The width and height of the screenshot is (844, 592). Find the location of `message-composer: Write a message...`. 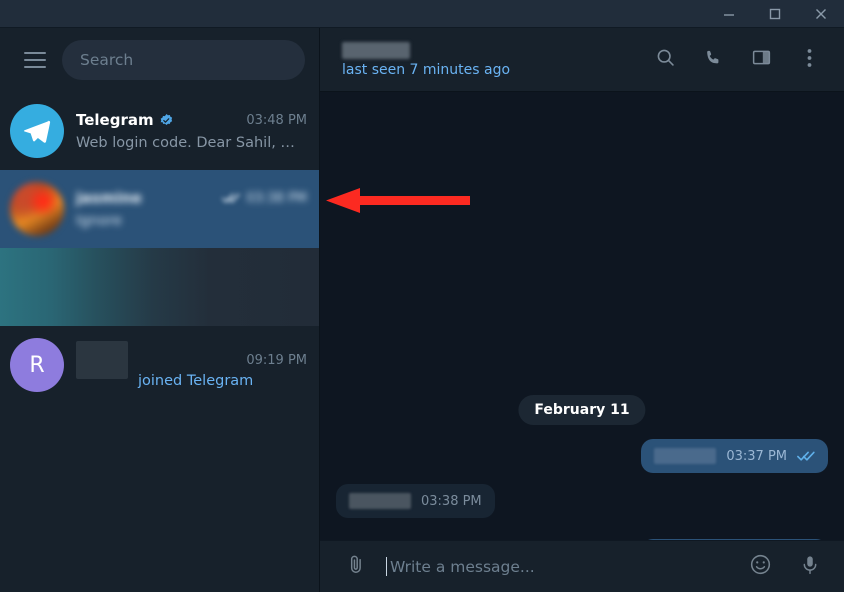

message-composer: Write a message... is located at coordinates (582, 566).